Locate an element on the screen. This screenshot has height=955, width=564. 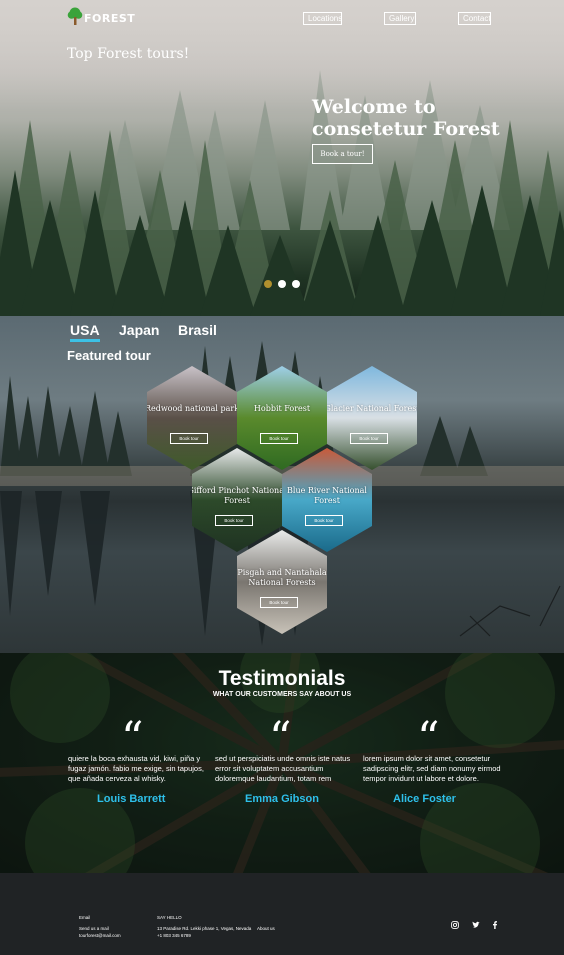
brand-logo: FOREST is located at coordinates (101, 16).